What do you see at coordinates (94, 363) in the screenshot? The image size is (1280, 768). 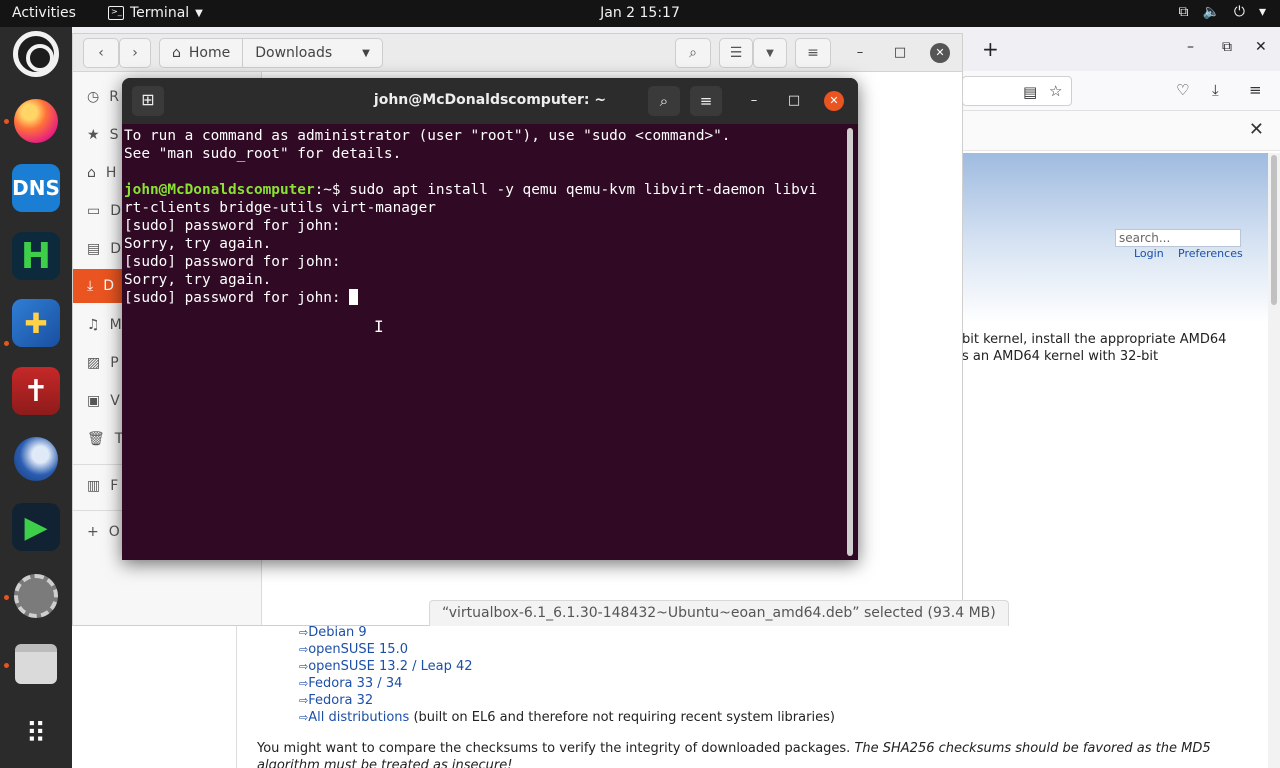 I see `picture-icon: ▨` at bounding box center [94, 363].